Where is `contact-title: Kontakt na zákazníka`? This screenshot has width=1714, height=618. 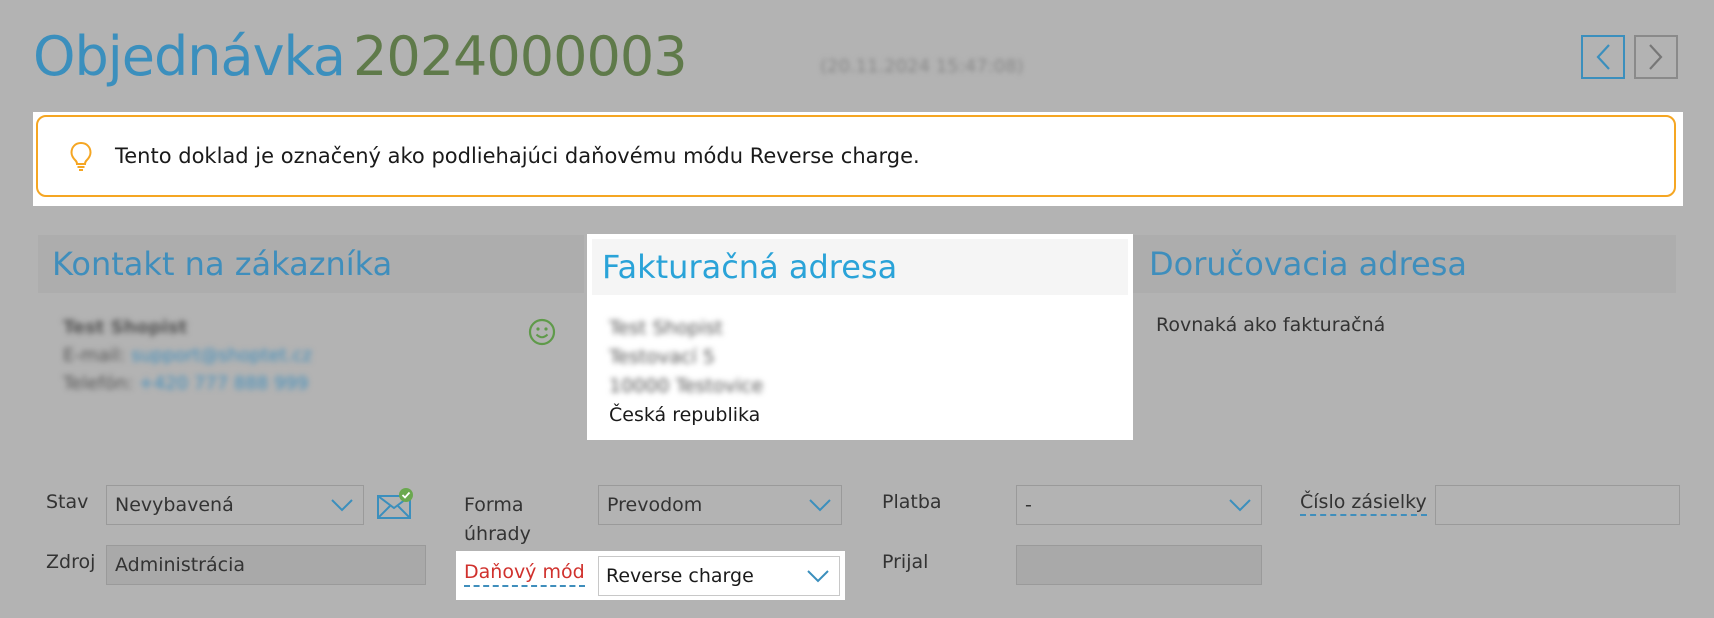
contact-title: Kontakt na zákazníka is located at coordinates (222, 264).